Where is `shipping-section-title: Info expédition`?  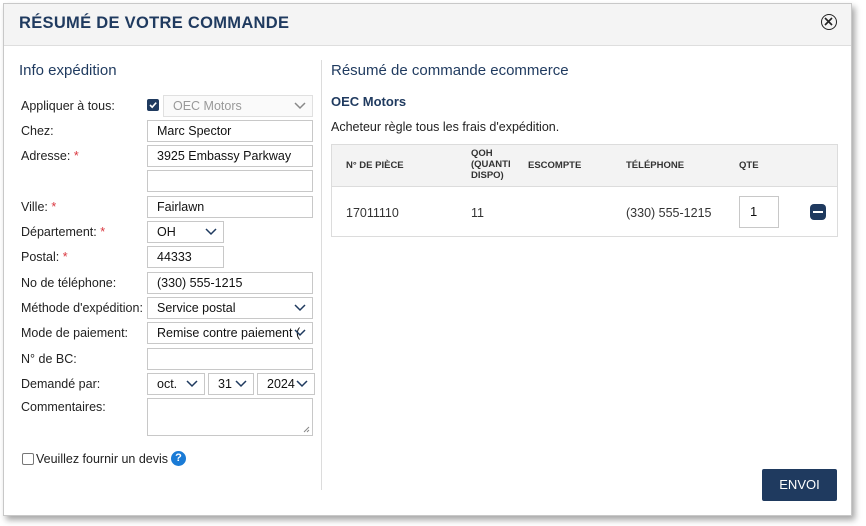 shipping-section-title: Info expédition is located at coordinates (68, 70).